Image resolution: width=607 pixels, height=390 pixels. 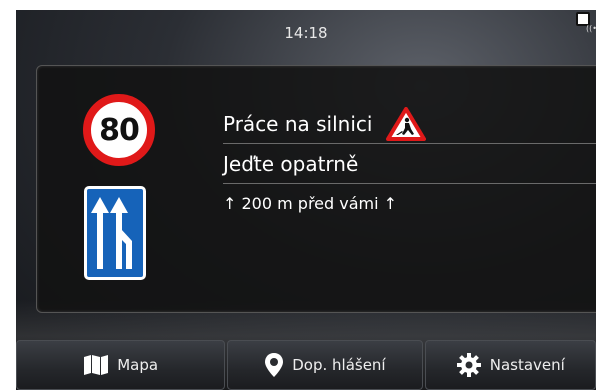 What do you see at coordinates (339, 365) in the screenshot?
I see `additional-reports-label: Dop. hlášení` at bounding box center [339, 365].